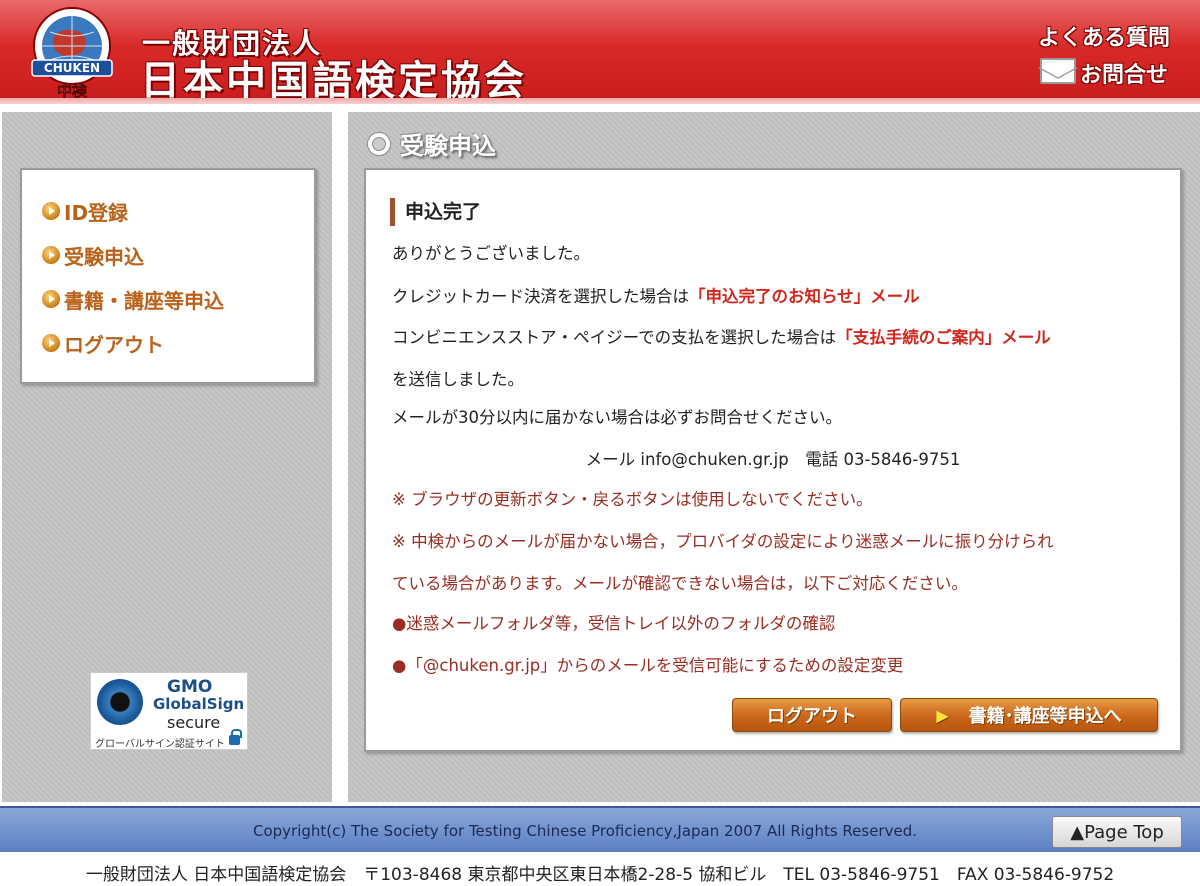  Describe the element at coordinates (1058, 71) in the screenshot. I see `mail-icon` at that location.